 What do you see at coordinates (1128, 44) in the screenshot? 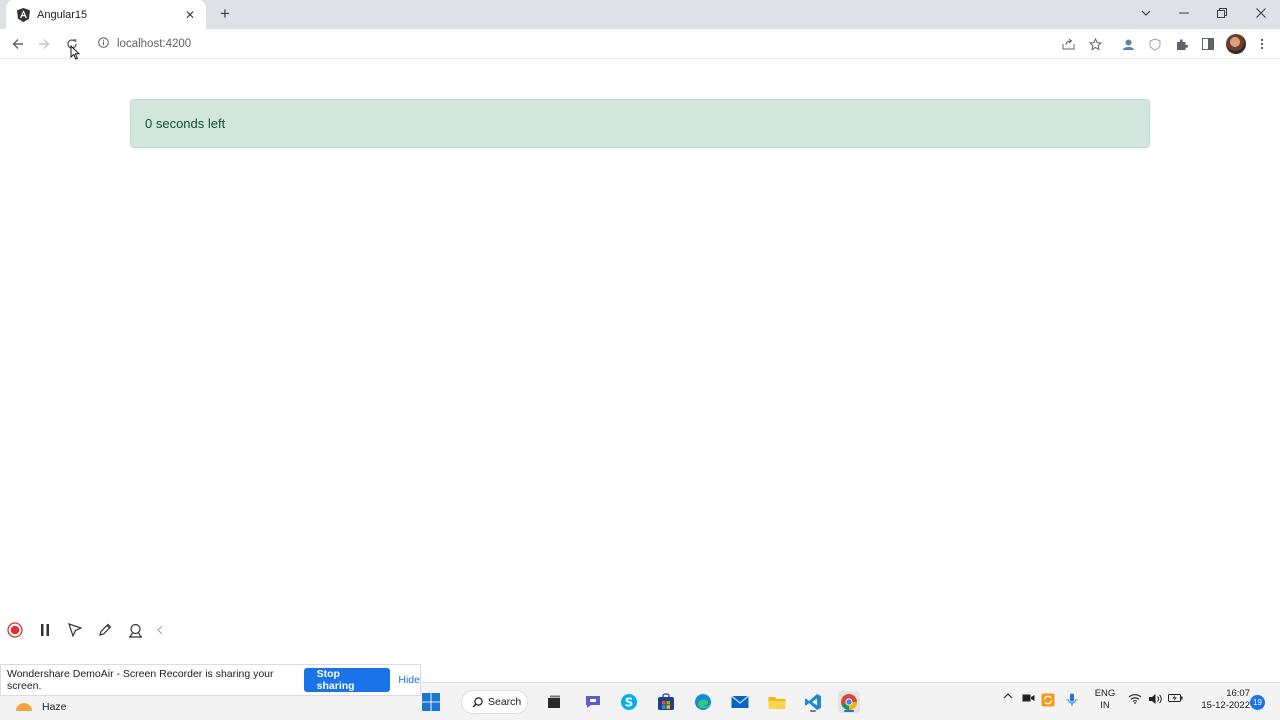
I see `extension-profile-icon` at bounding box center [1128, 44].